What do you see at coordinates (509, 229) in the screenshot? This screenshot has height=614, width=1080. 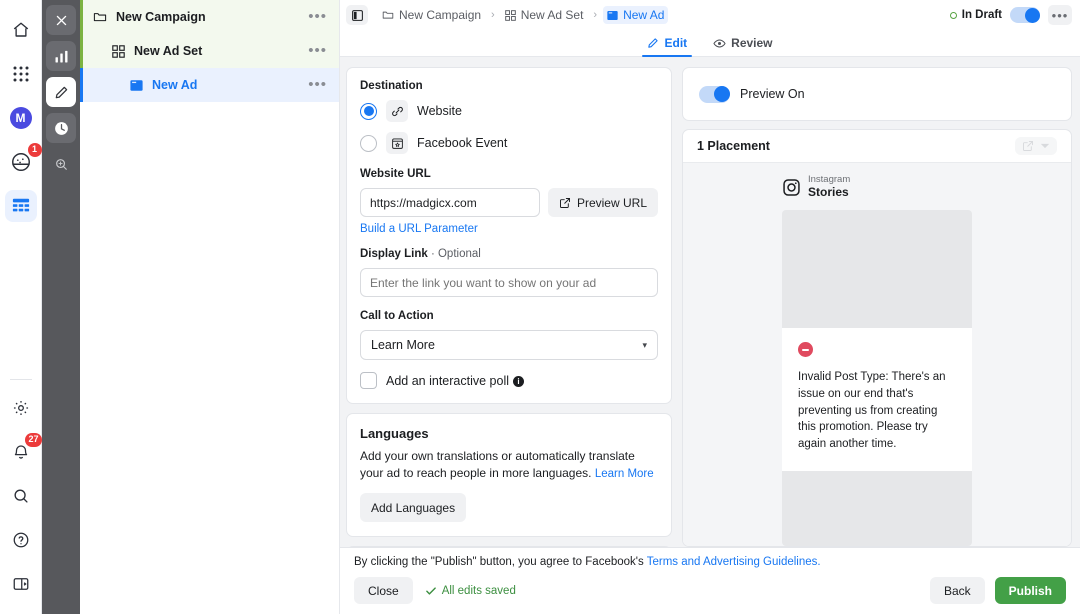 I see `build-url-parameter-link: Build a URL Parameter` at bounding box center [509, 229].